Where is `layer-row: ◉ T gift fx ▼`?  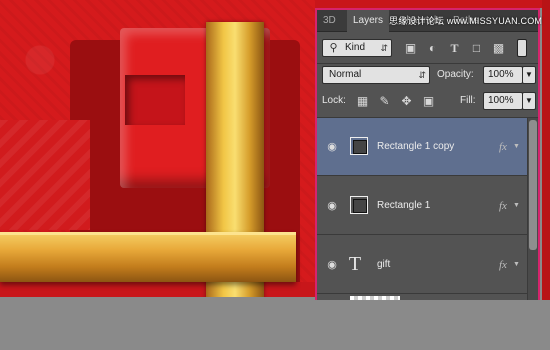 layer-row: ◉ T gift fx ▼ is located at coordinates (422, 265).